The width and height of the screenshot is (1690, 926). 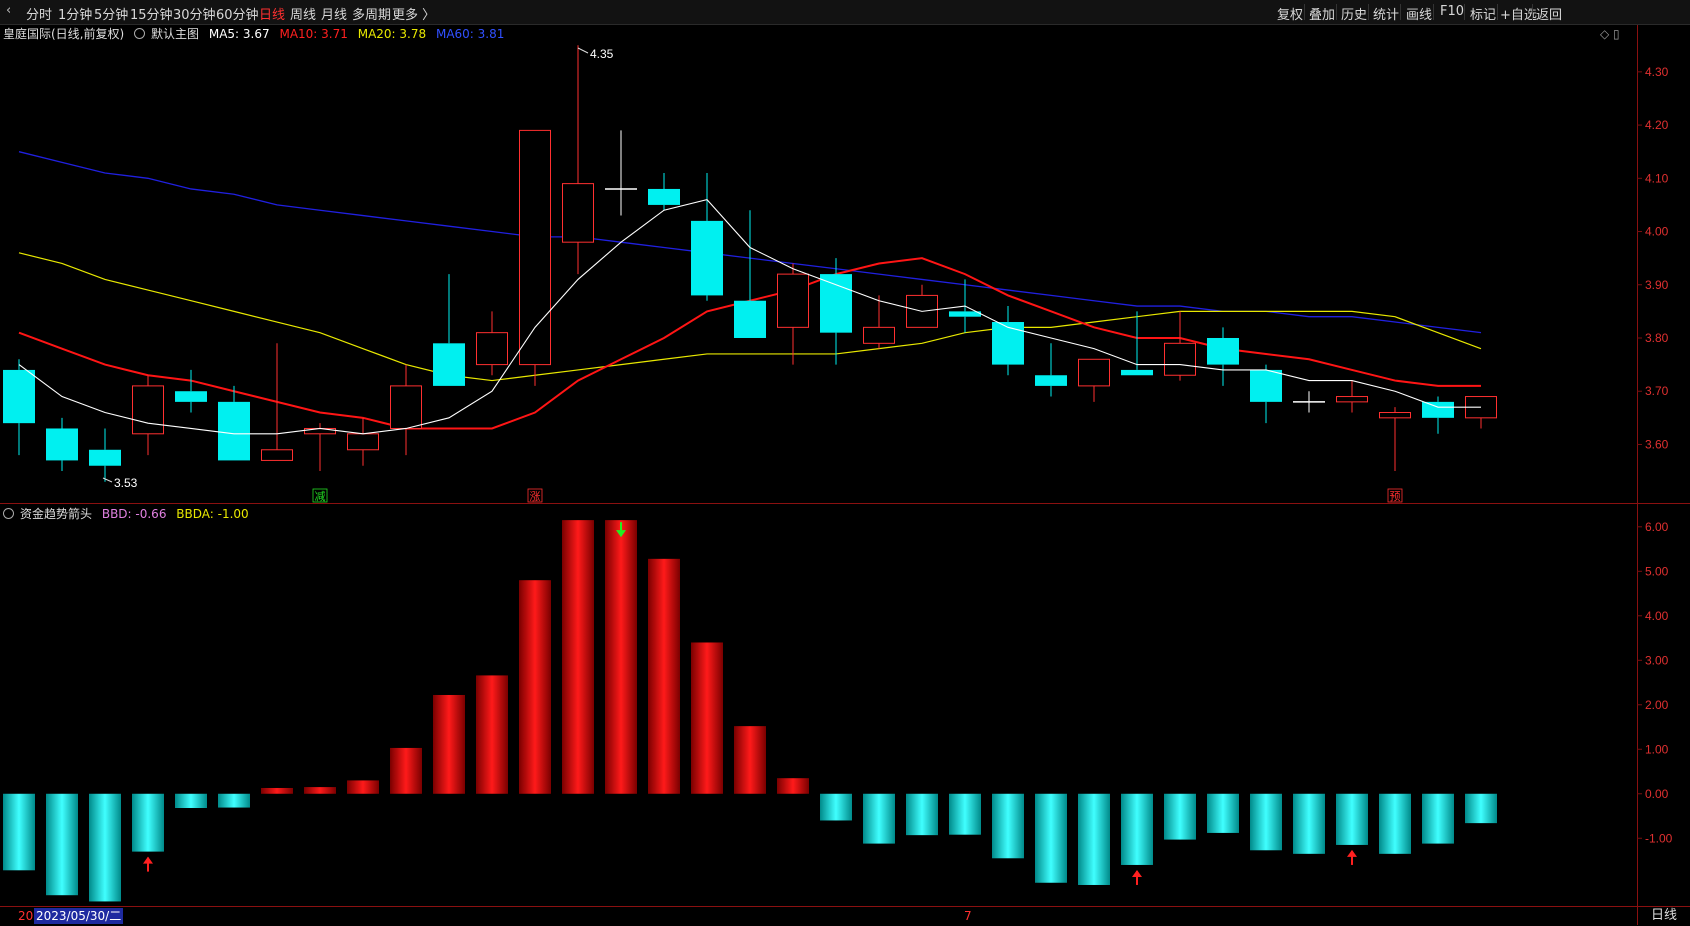 What do you see at coordinates (1657, 391) in the screenshot?
I see `price-tick-label: 3.70` at bounding box center [1657, 391].